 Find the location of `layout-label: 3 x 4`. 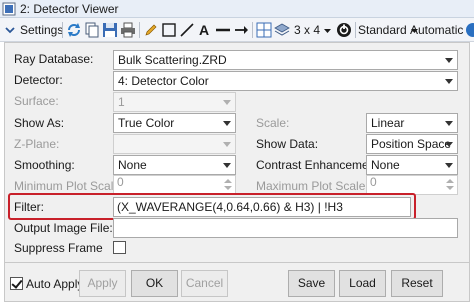

layout-label: 3 x 4 is located at coordinates (307, 30).